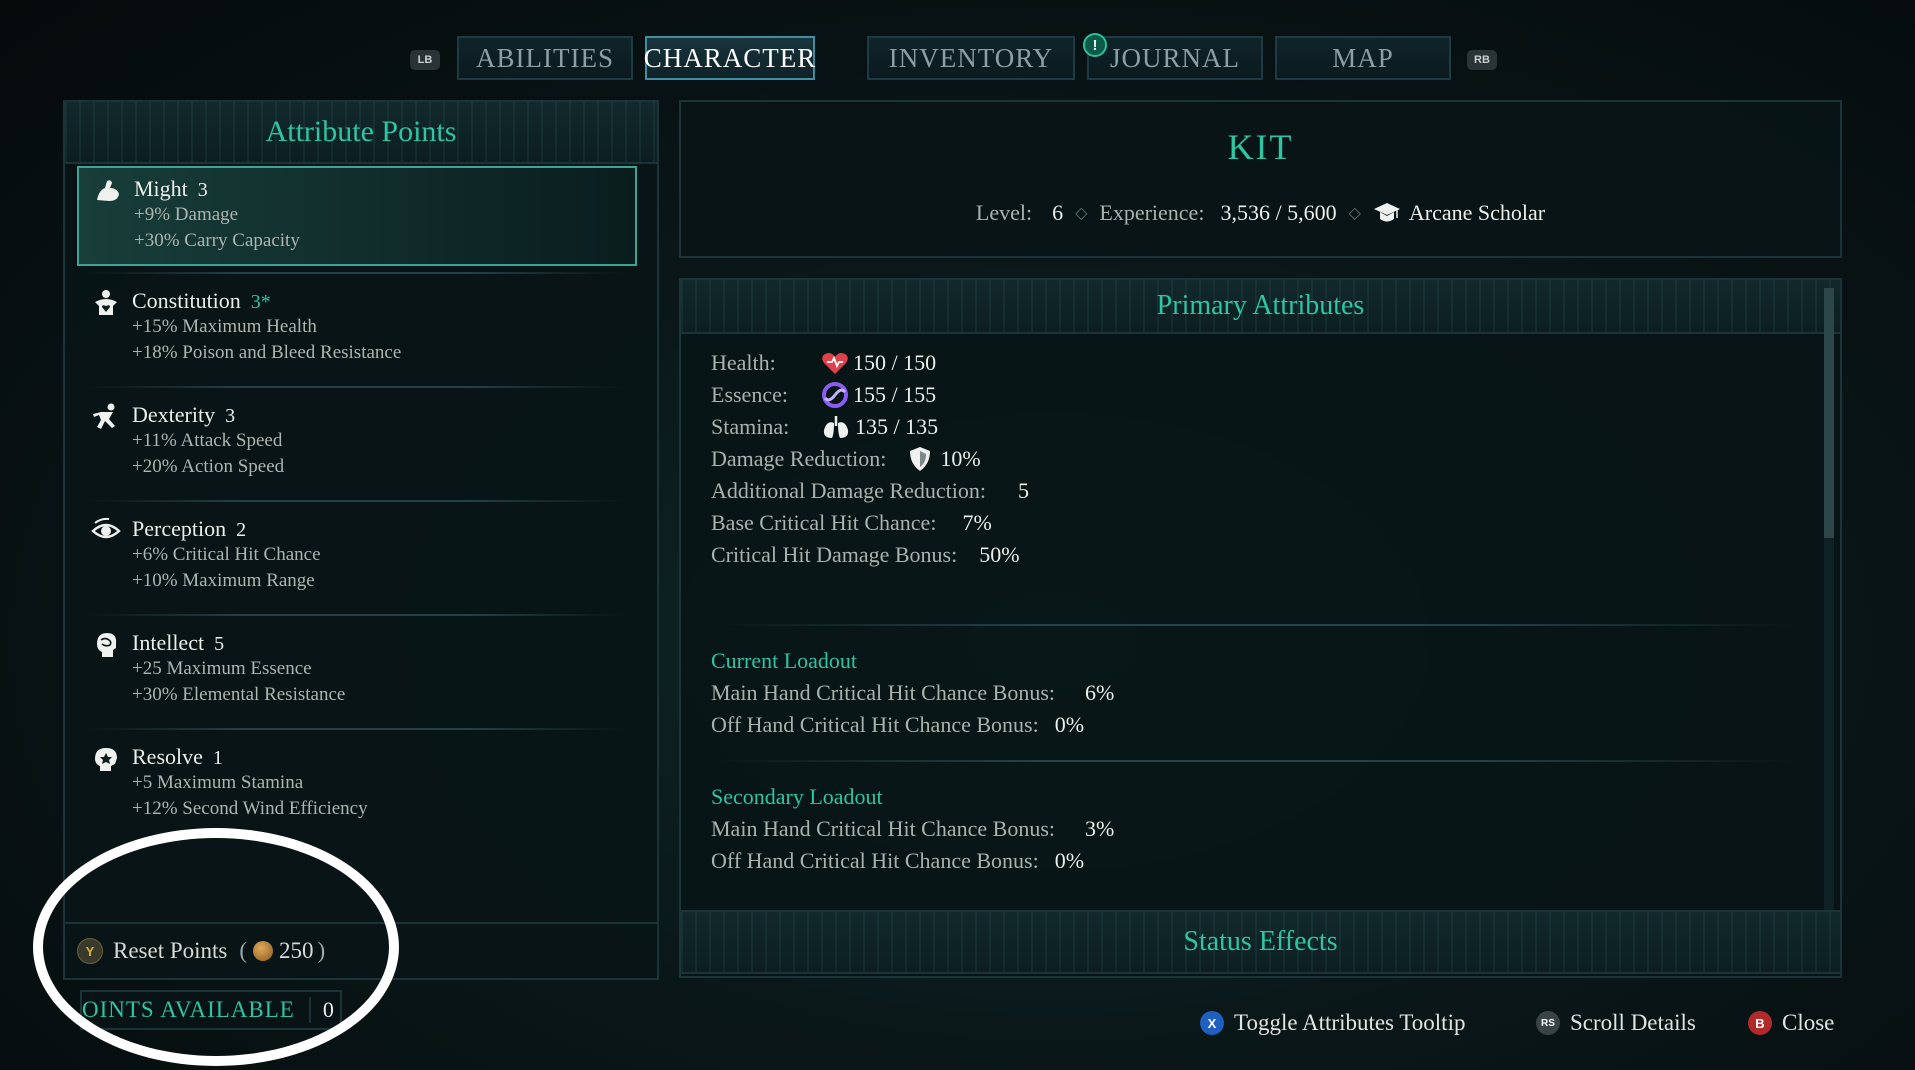 Image resolution: width=1915 pixels, height=1070 pixels. I want to click on attribute-effect: +20% Action Speed, so click(208, 466).